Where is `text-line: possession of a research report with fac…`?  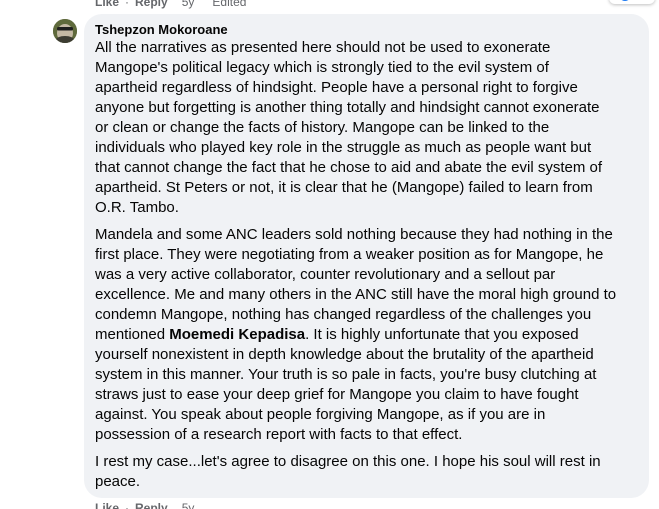 text-line: possession of a research report with fac… is located at coordinates (279, 434).